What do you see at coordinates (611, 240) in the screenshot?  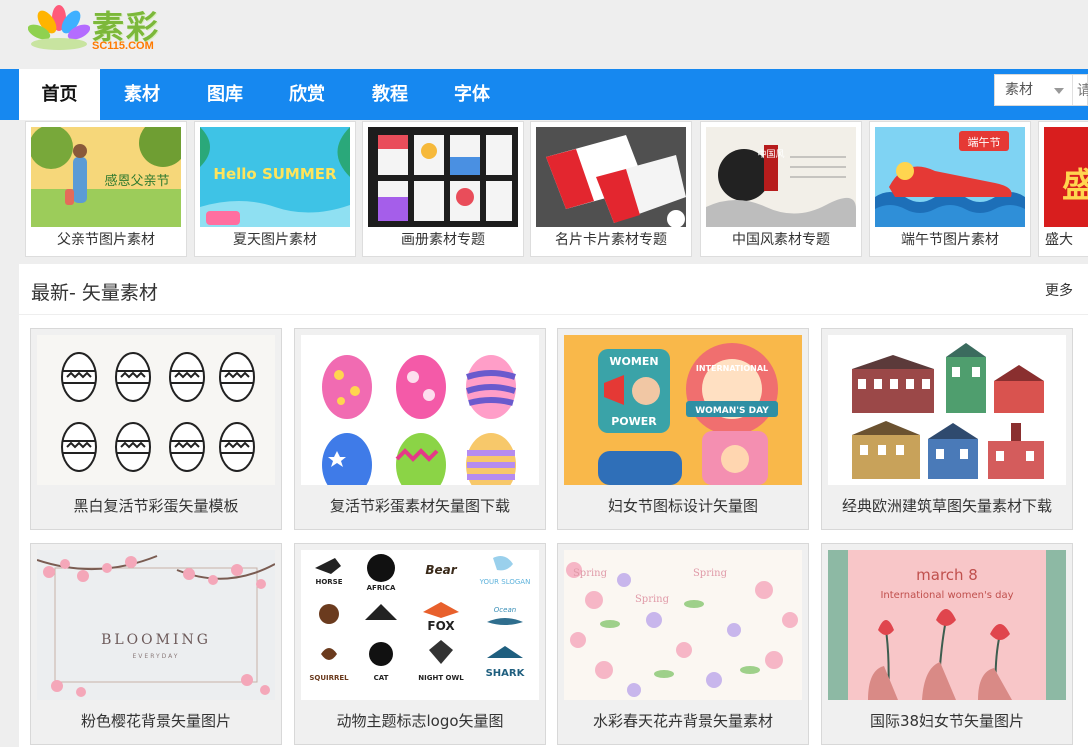 I see `topic-label: 名片卡片素材专题` at bounding box center [611, 240].